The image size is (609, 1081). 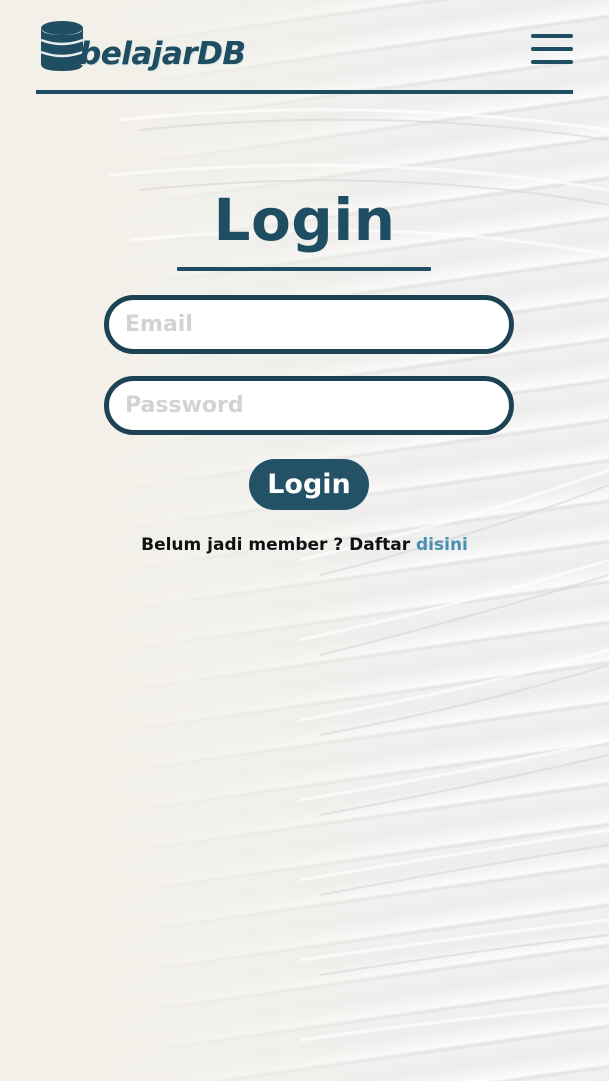 I want to click on header: belajarDB, so click(x=304, y=56).